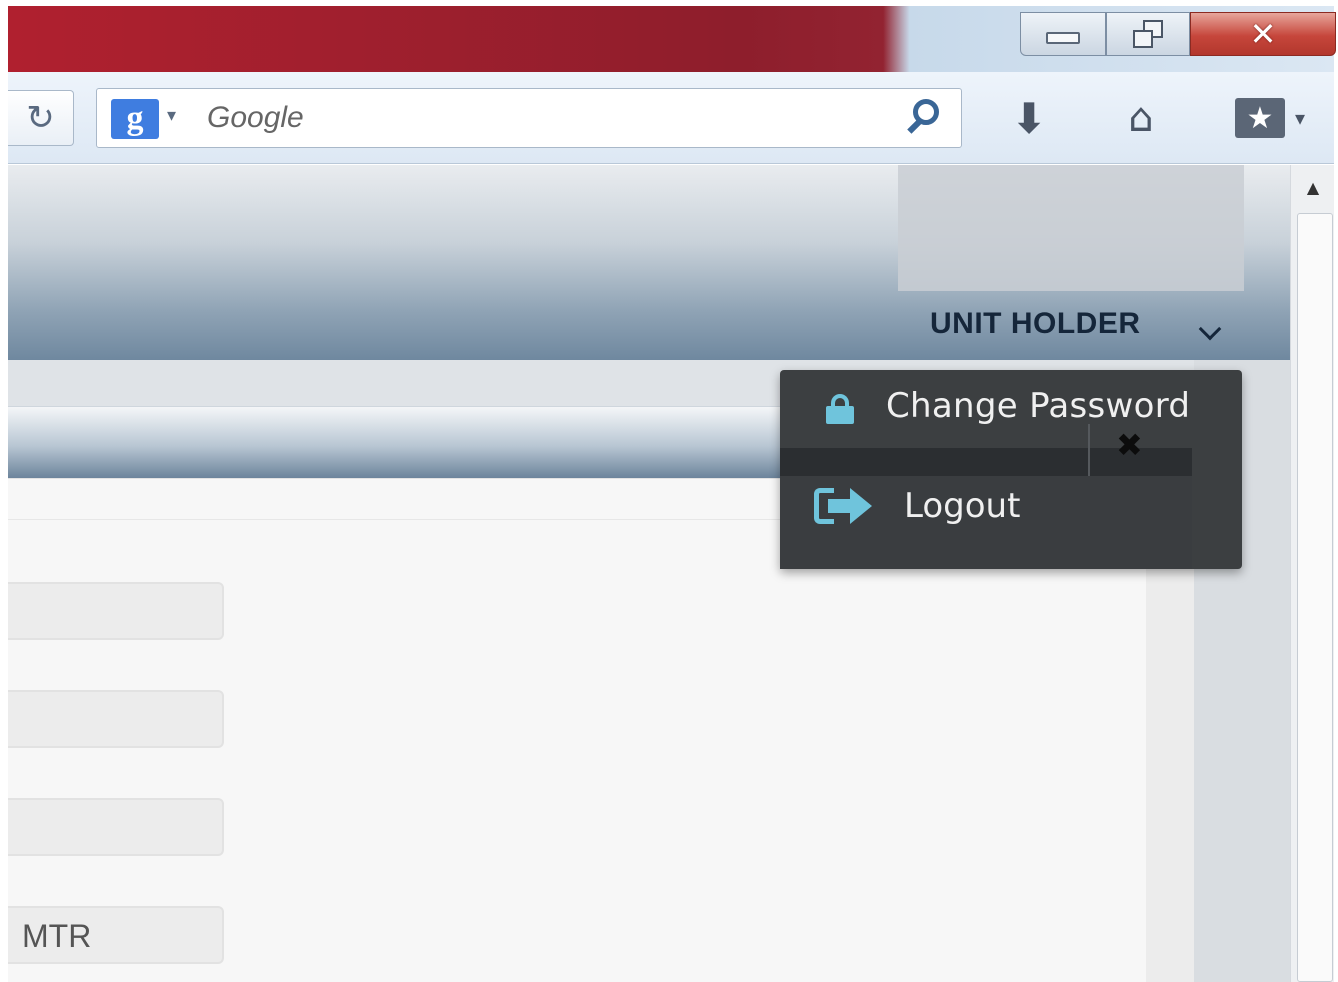  I want to click on search-icon, so click(923, 117).